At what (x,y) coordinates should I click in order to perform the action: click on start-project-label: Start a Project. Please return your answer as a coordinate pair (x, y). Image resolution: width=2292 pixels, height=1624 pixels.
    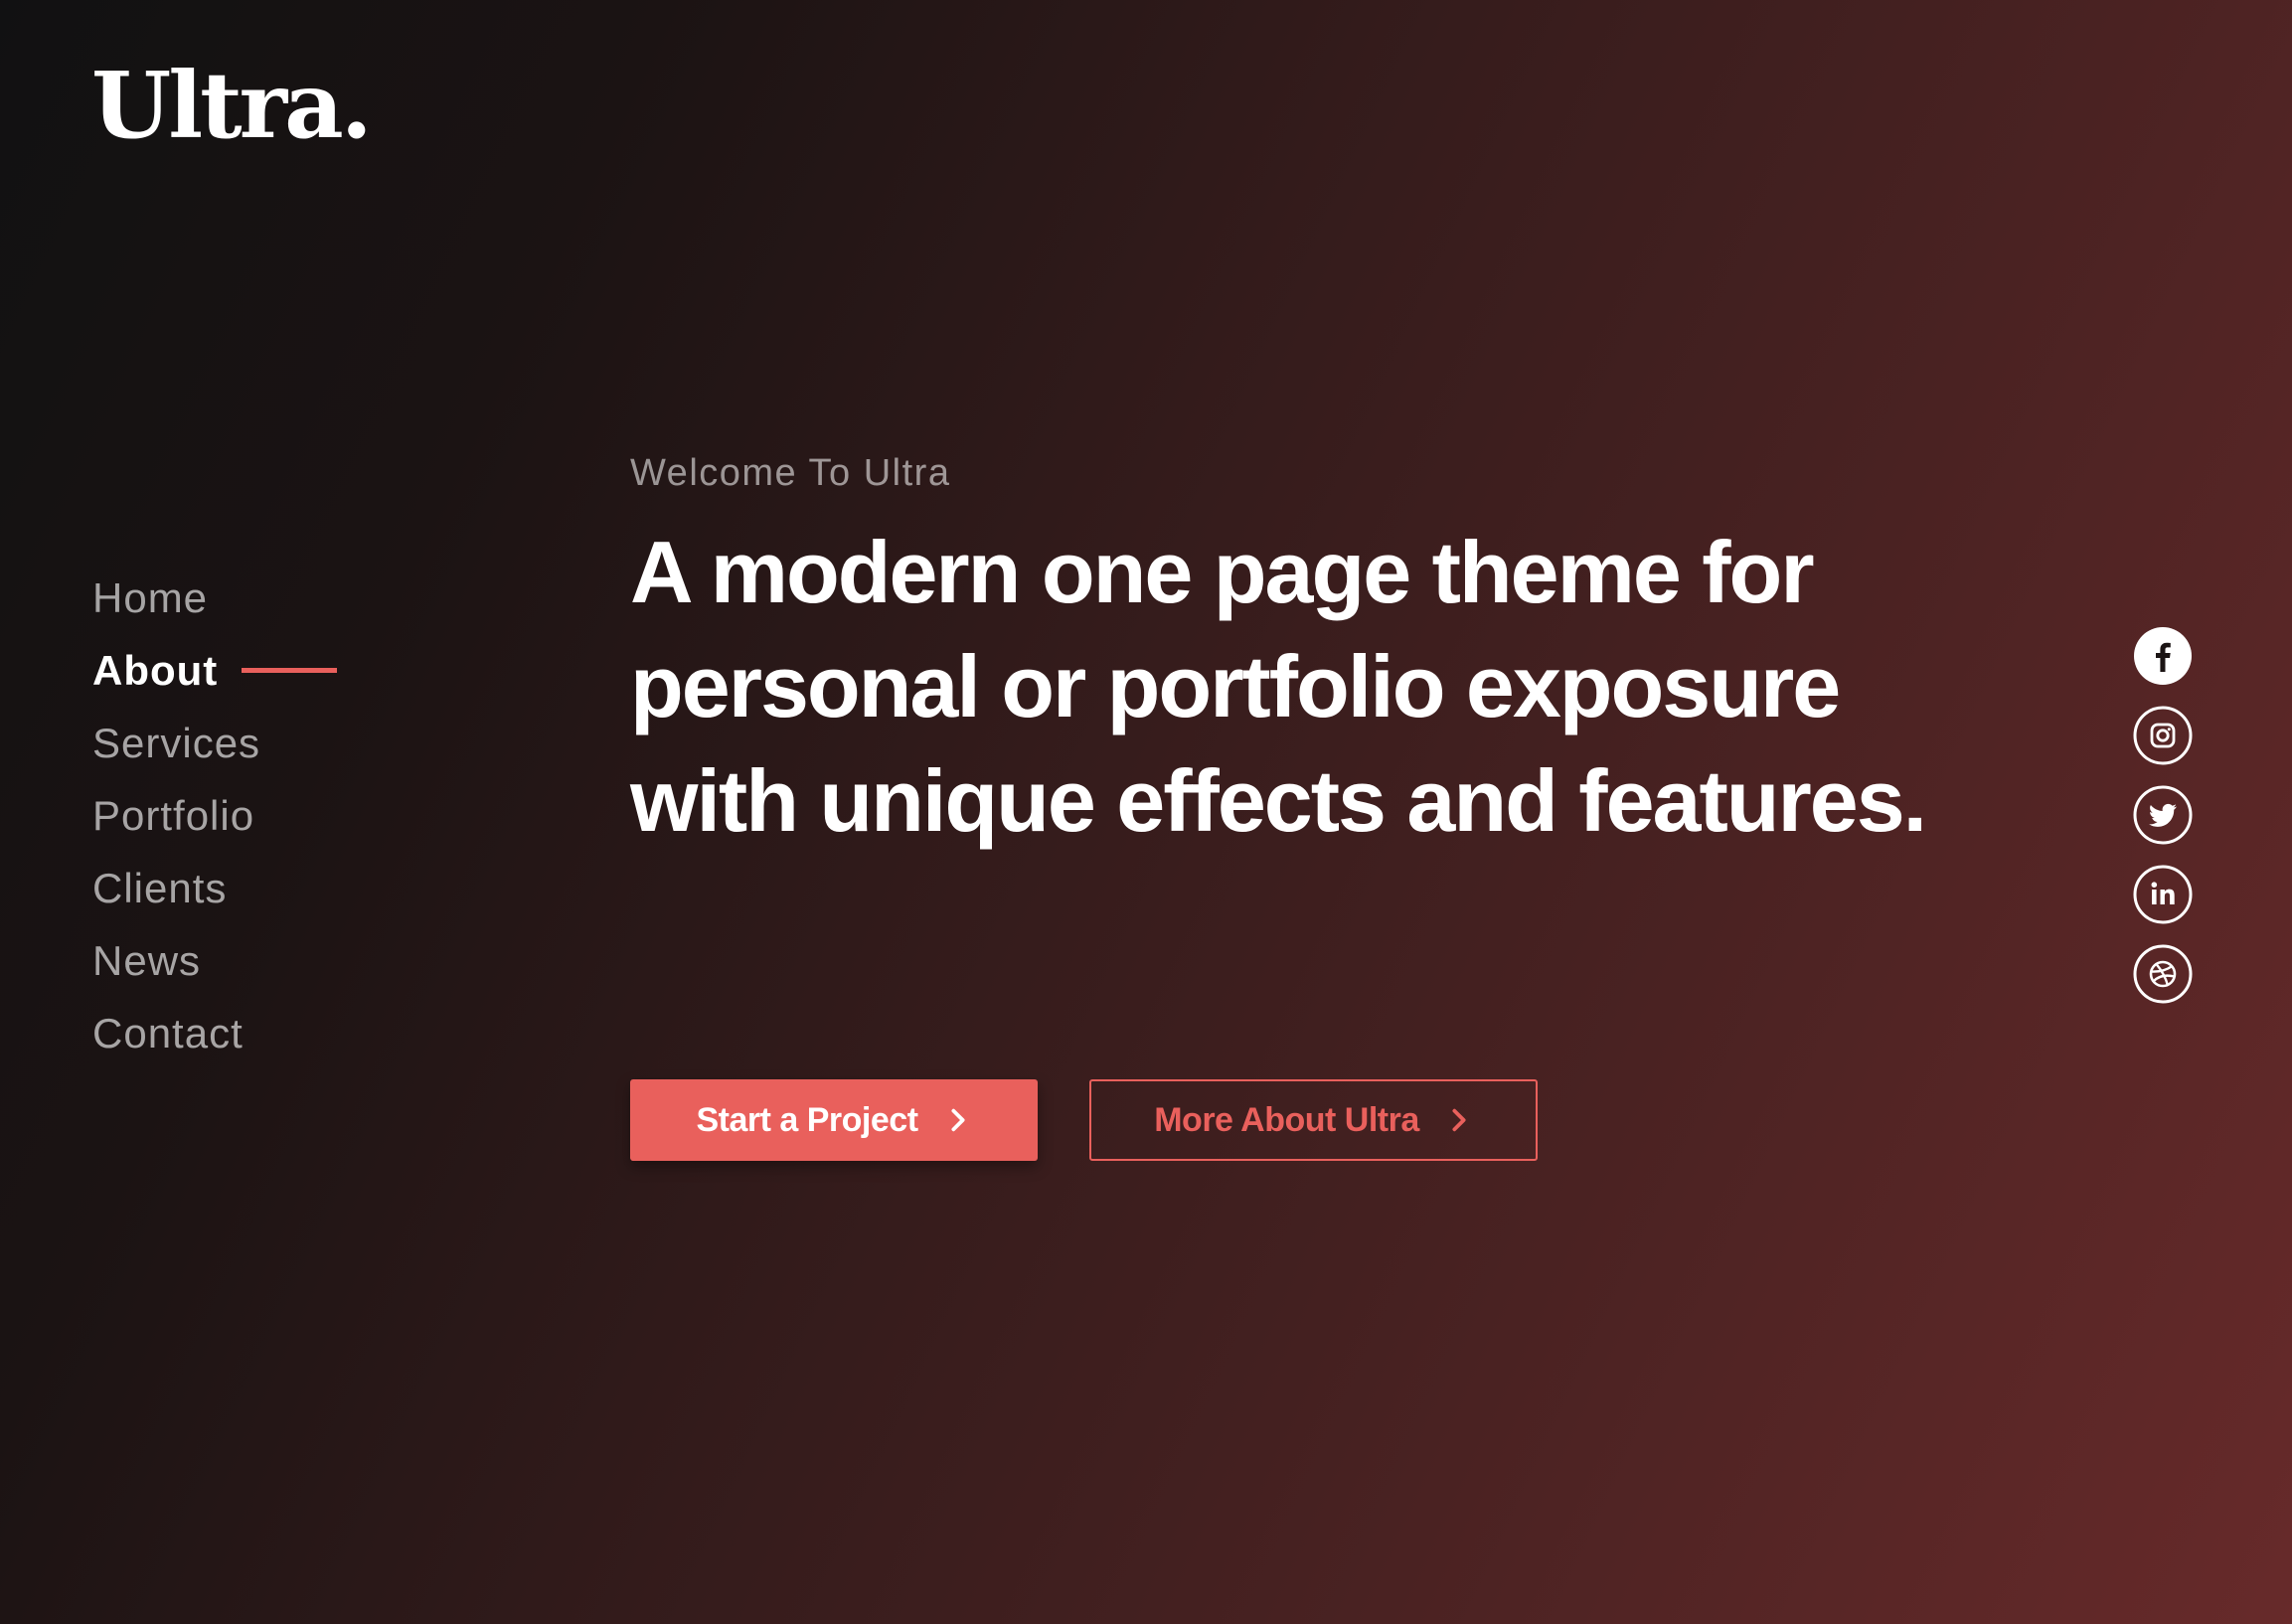
    Looking at the image, I should click on (807, 1119).